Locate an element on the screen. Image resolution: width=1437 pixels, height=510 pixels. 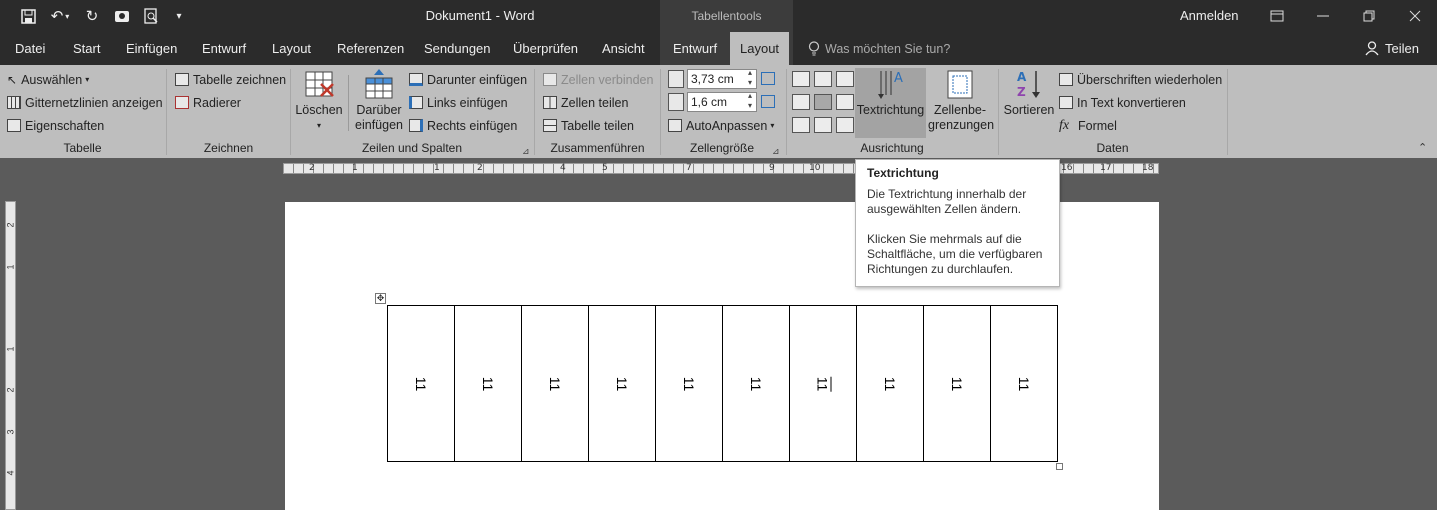
insert-above-icon is located at coordinates (379, 84).